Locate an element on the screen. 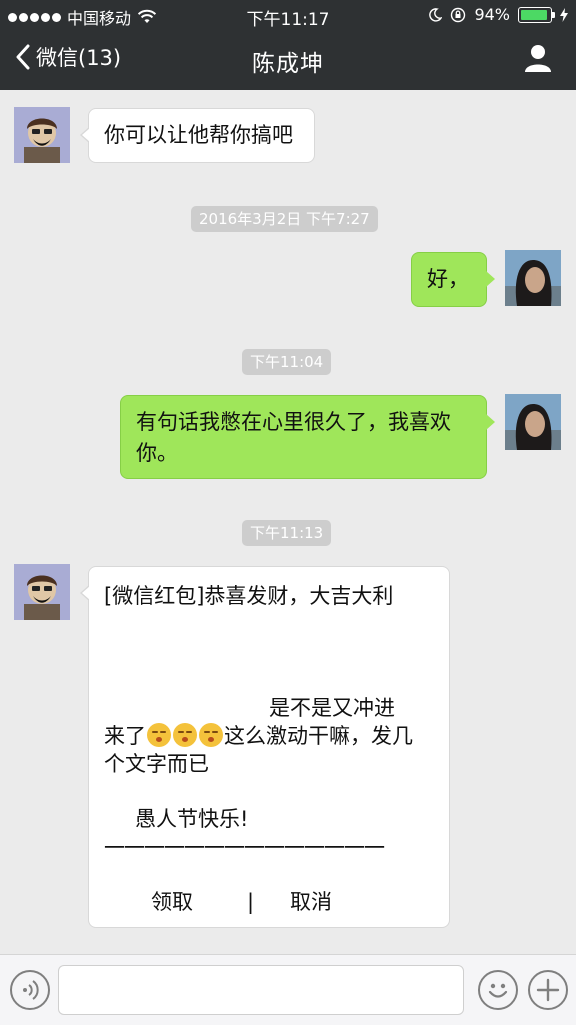  plus-icon is located at coordinates (548, 990).